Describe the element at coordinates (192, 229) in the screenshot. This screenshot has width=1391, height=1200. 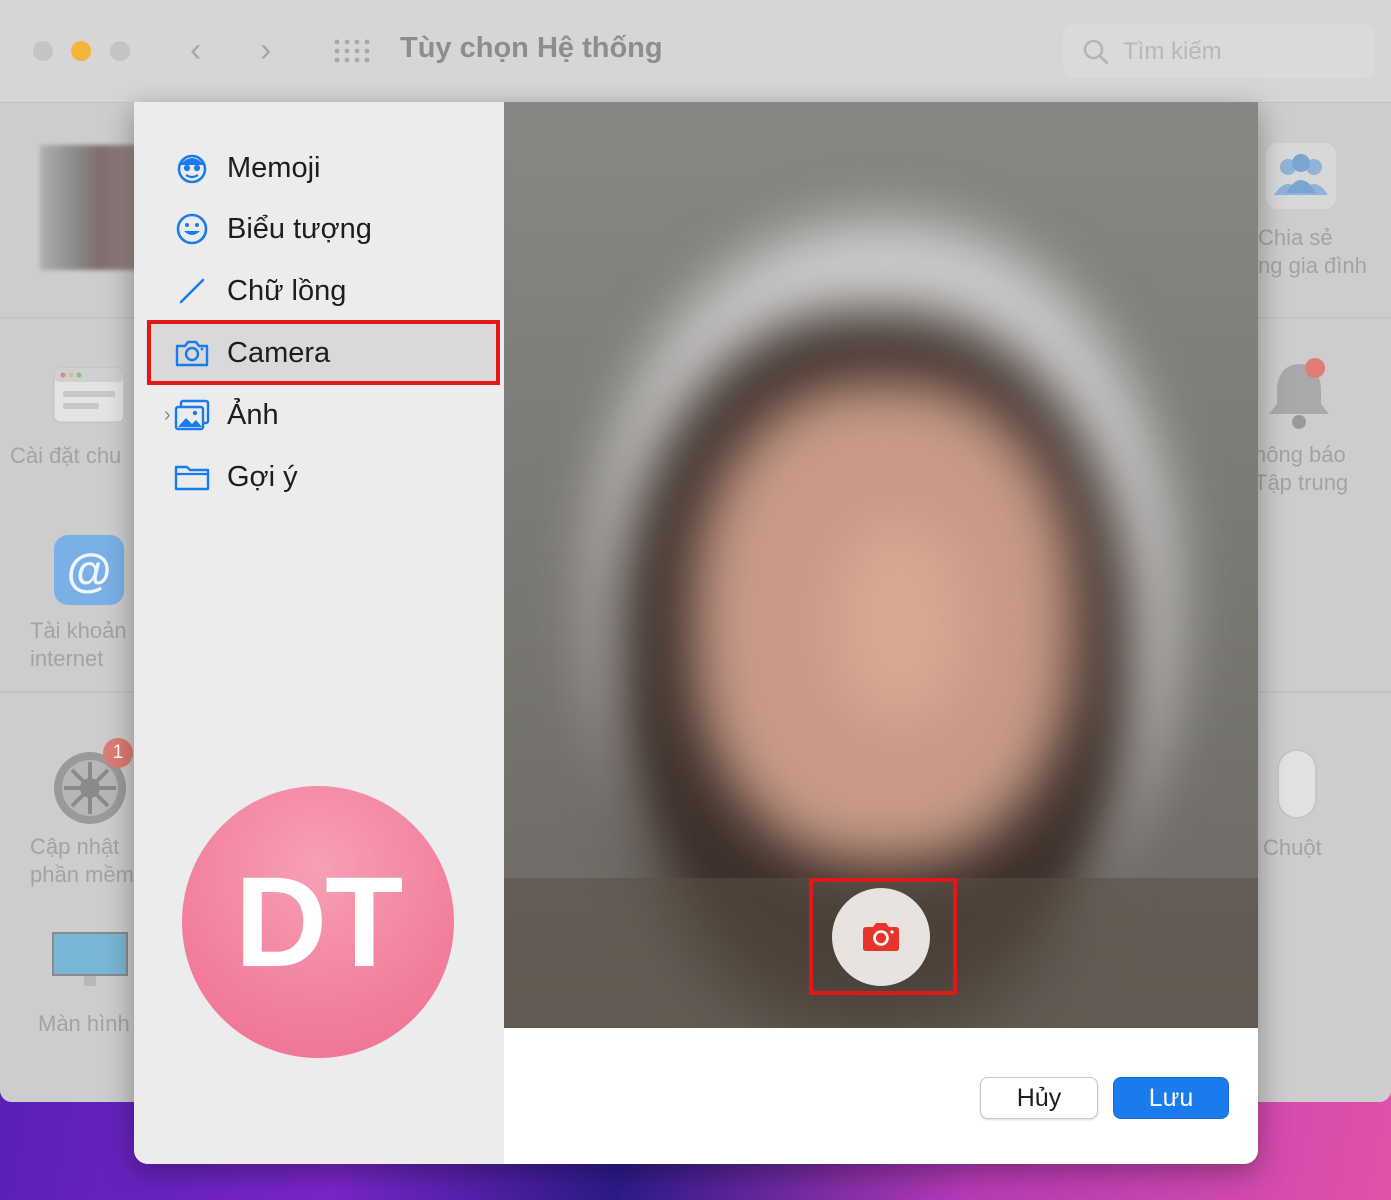
I see `emoji-icon` at that location.